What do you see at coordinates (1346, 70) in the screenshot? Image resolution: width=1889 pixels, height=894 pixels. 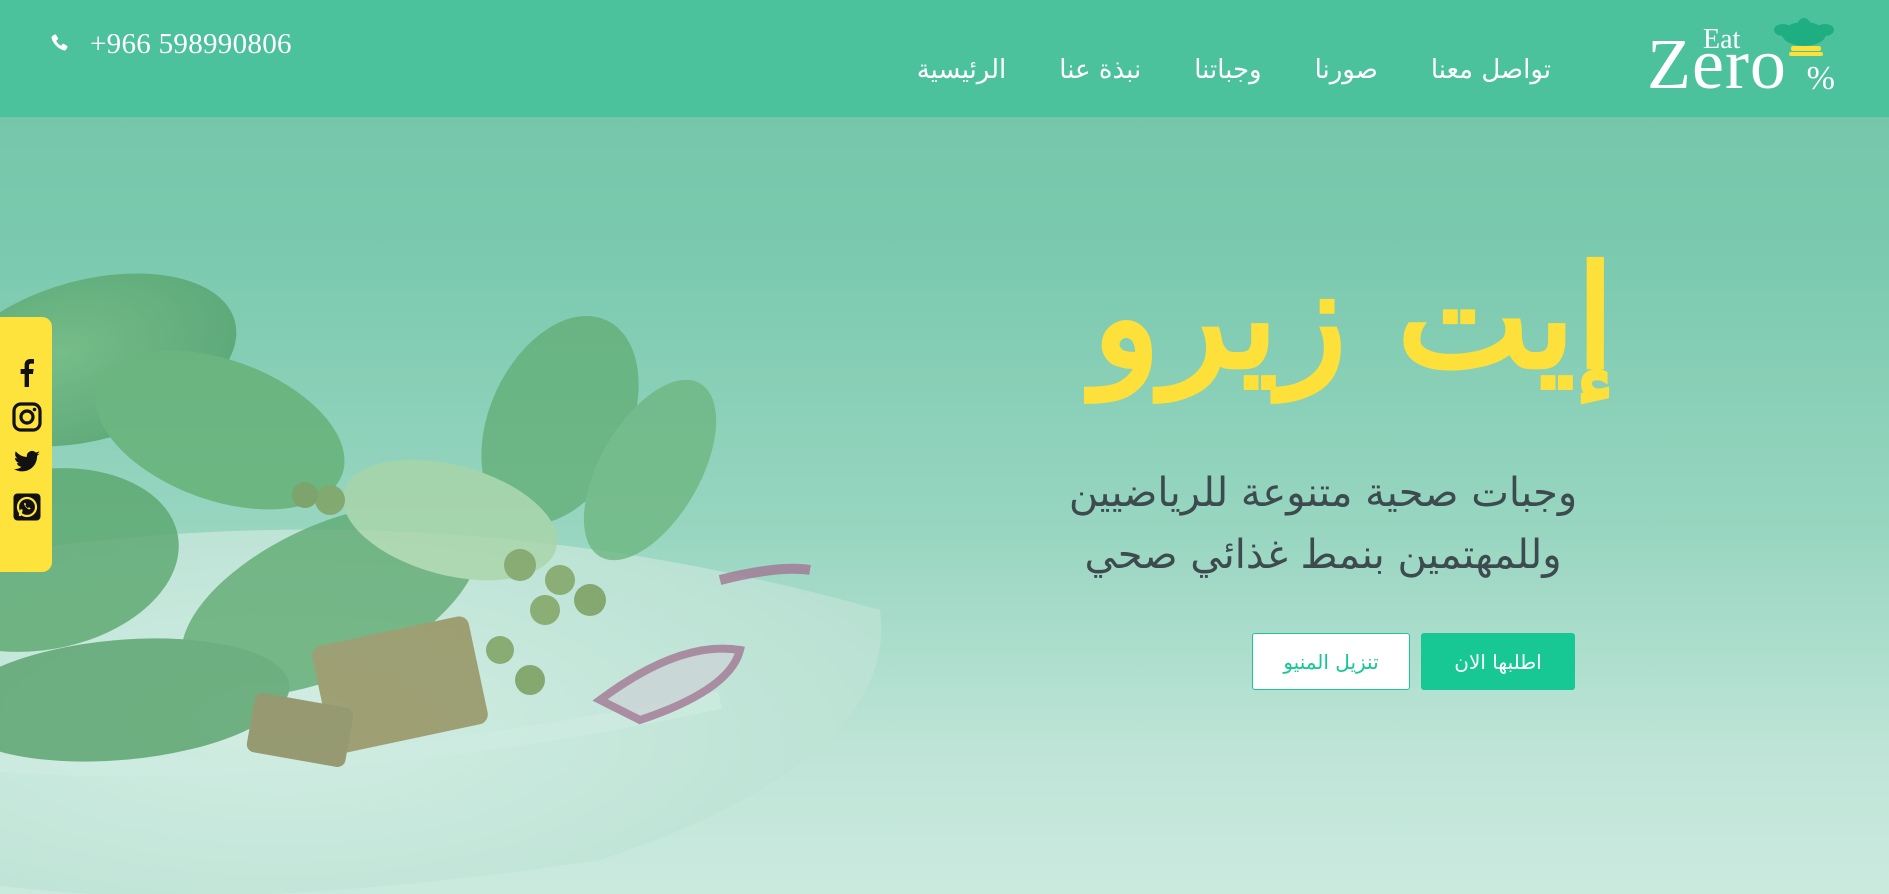 I see `nav-item-gallery: صورنا` at bounding box center [1346, 70].